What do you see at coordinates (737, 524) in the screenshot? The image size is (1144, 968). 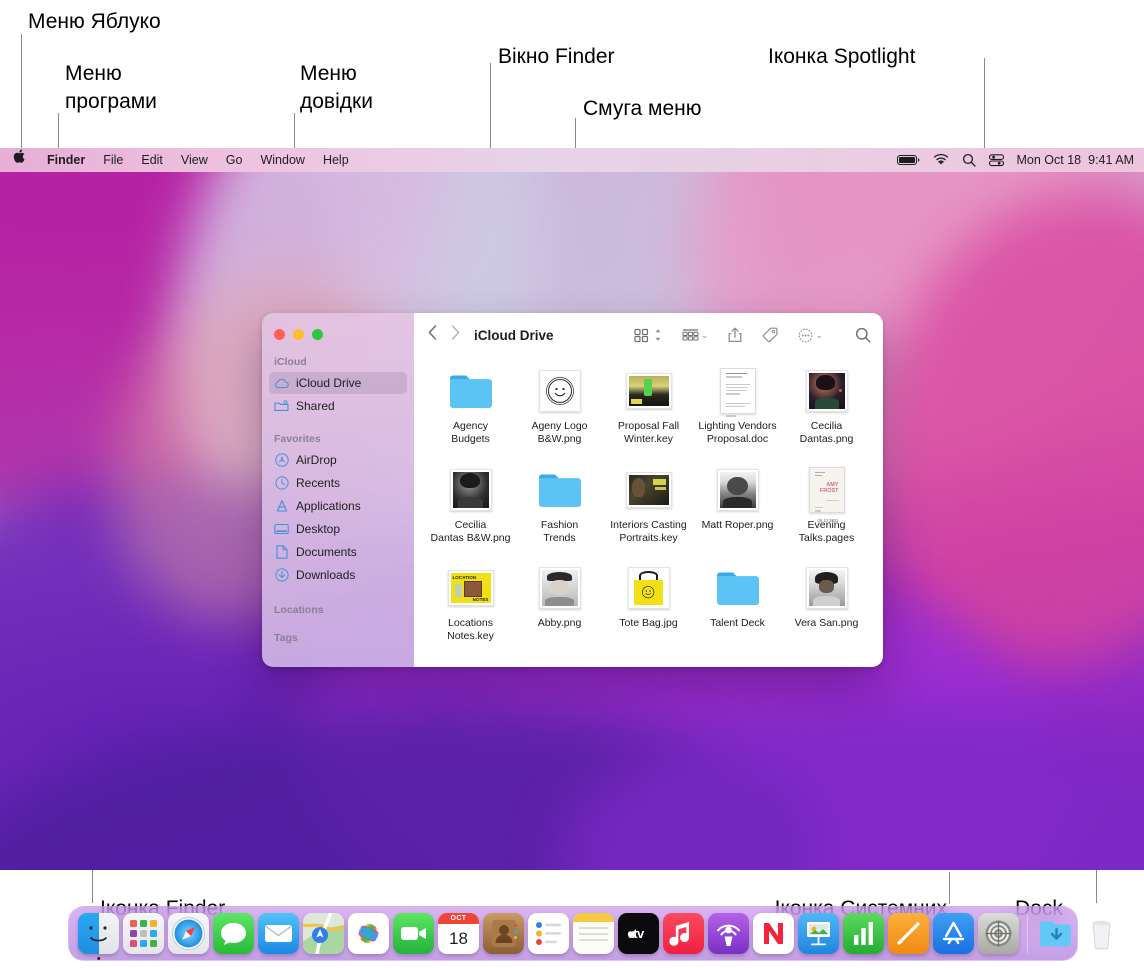 I see `file-label: Matt Roper.png` at bounding box center [737, 524].